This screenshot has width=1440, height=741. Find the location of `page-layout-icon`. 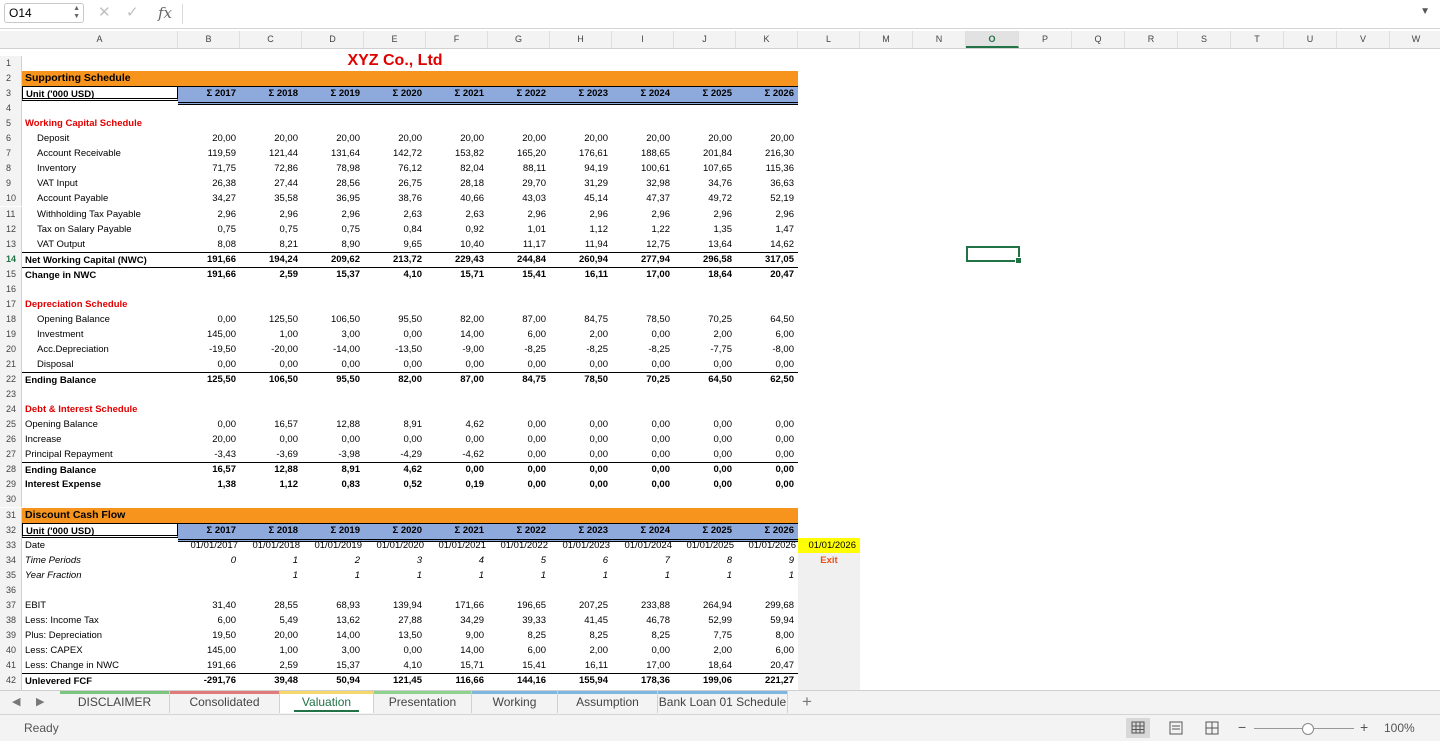

page-layout-icon is located at coordinates (1176, 728).